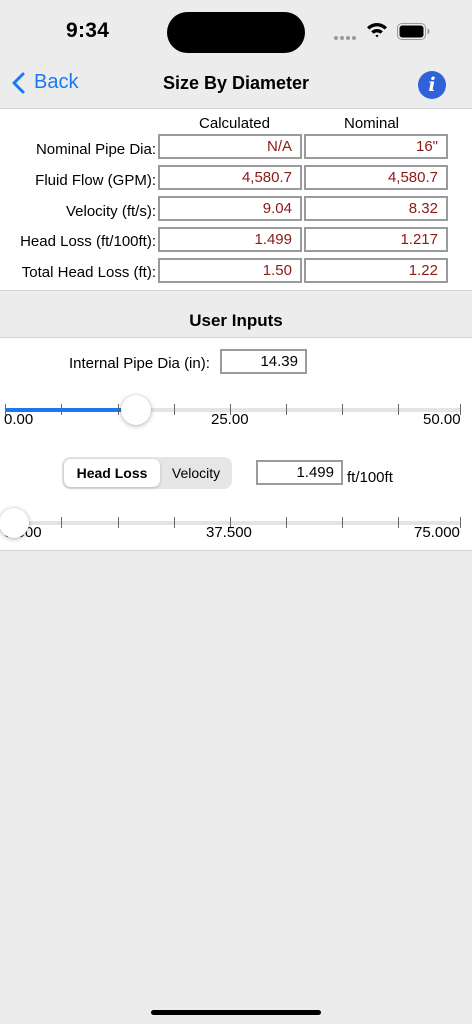 The width and height of the screenshot is (472, 1024). Describe the element at coordinates (236, 1012) in the screenshot. I see `home-indicator` at that location.